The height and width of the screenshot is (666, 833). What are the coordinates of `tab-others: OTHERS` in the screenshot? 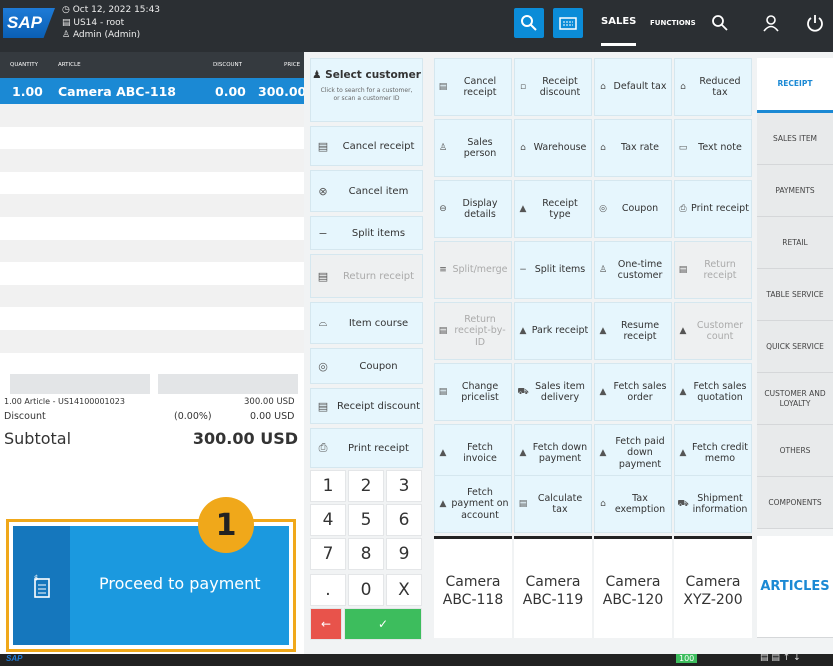 It's located at (795, 451).